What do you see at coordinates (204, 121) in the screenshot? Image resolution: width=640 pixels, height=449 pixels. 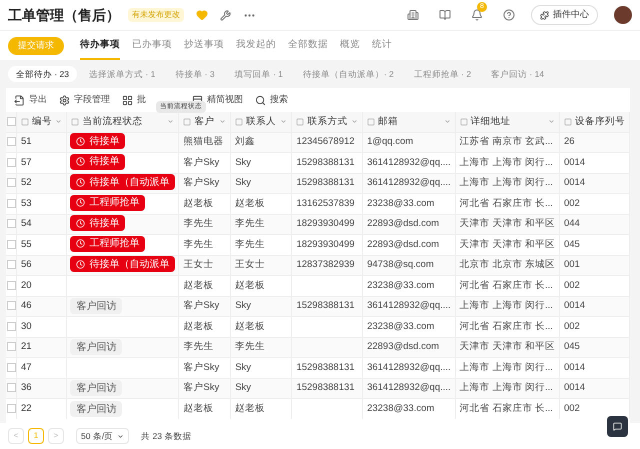 I see `column-label: 客户` at bounding box center [204, 121].